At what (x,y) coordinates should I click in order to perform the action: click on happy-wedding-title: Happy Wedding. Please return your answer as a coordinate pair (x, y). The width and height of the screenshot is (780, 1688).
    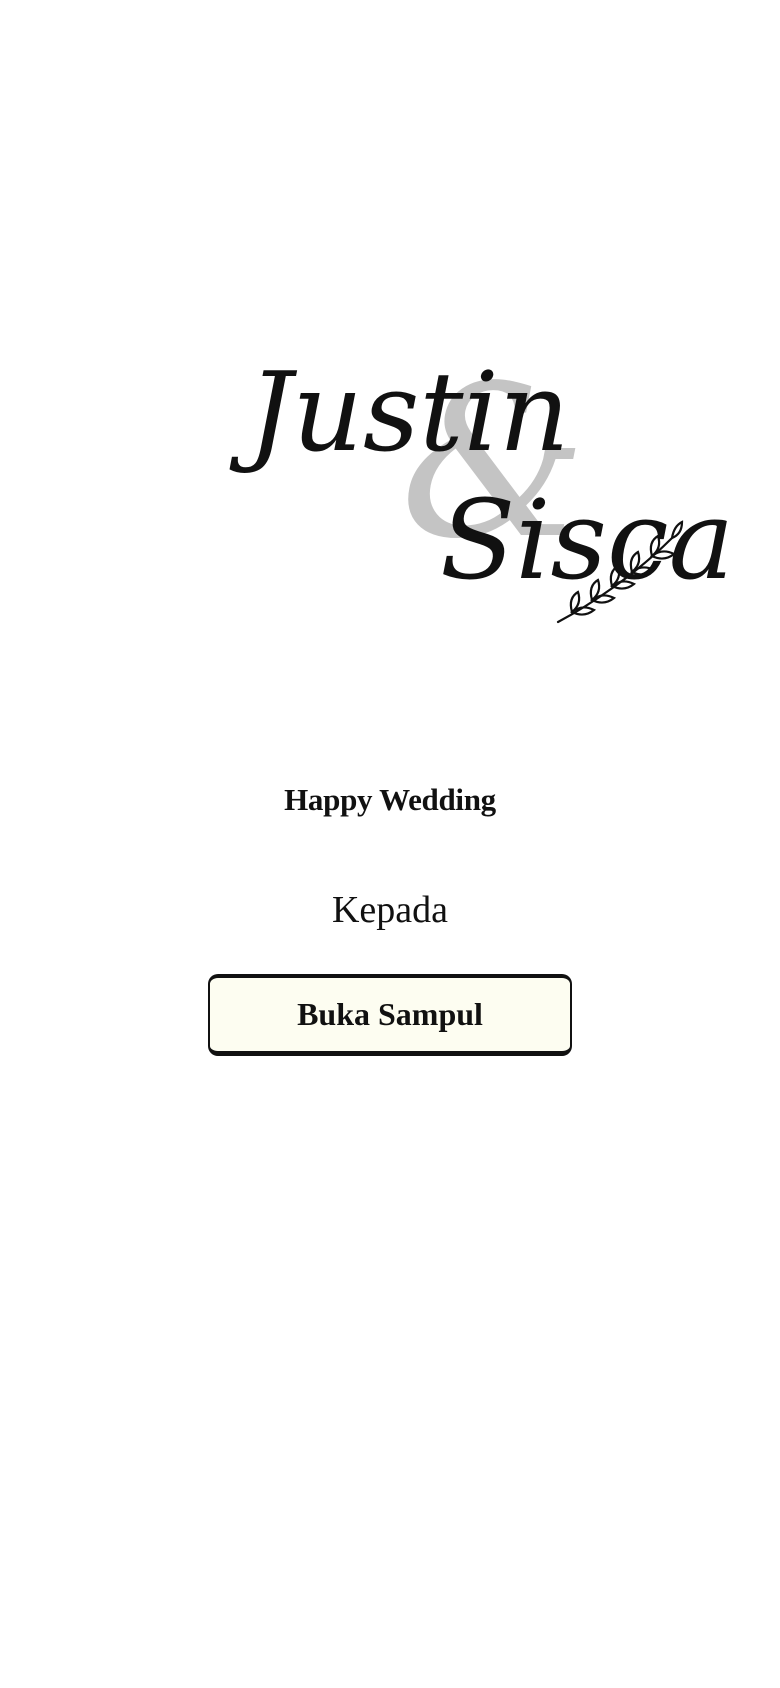
    Looking at the image, I should click on (390, 799).